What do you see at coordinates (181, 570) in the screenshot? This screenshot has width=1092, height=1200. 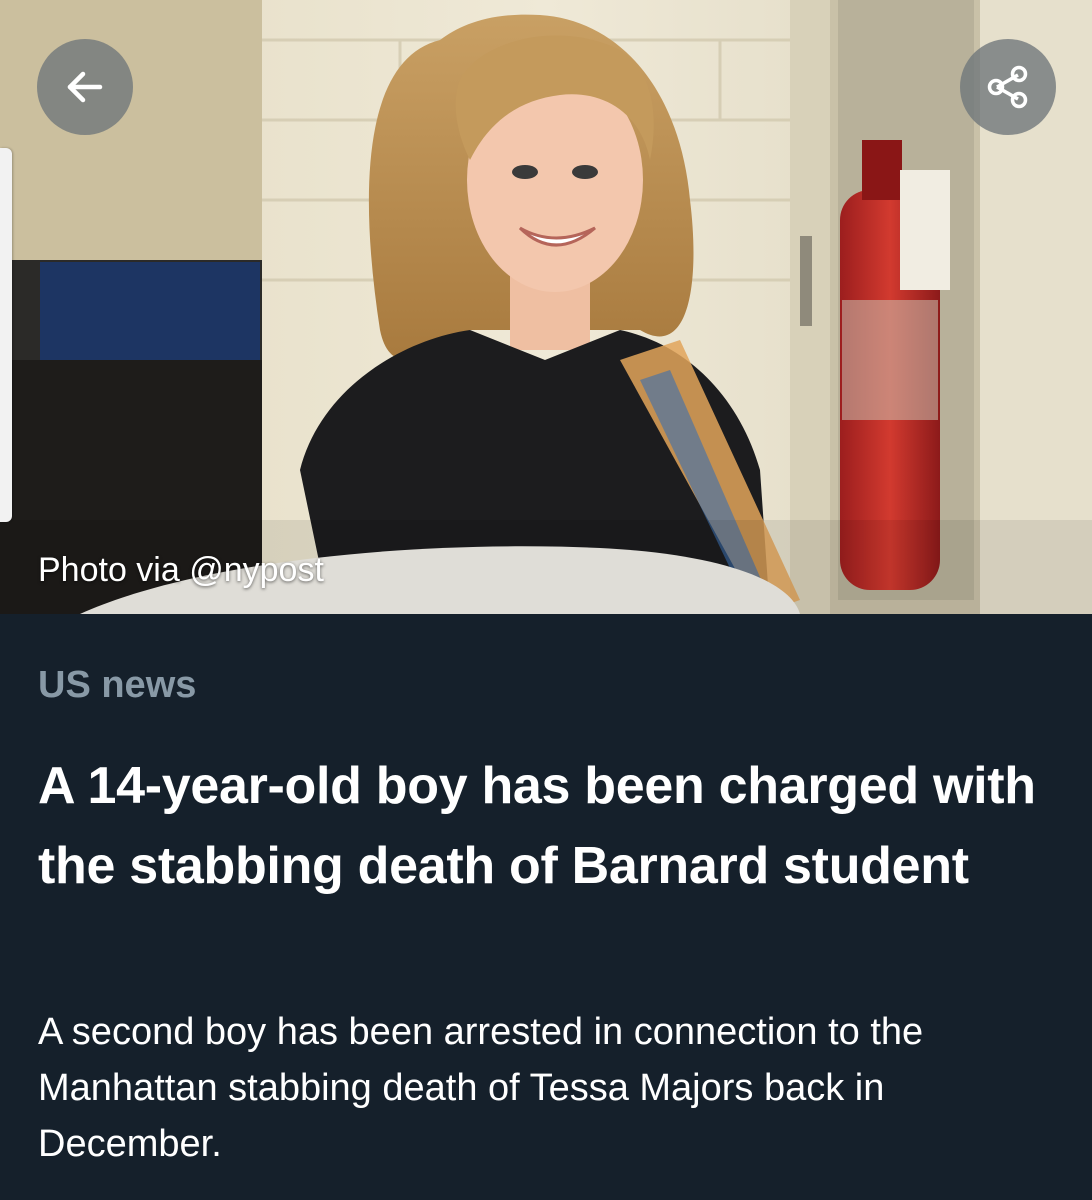 I see `photo-credit: Photo via @nypost` at bounding box center [181, 570].